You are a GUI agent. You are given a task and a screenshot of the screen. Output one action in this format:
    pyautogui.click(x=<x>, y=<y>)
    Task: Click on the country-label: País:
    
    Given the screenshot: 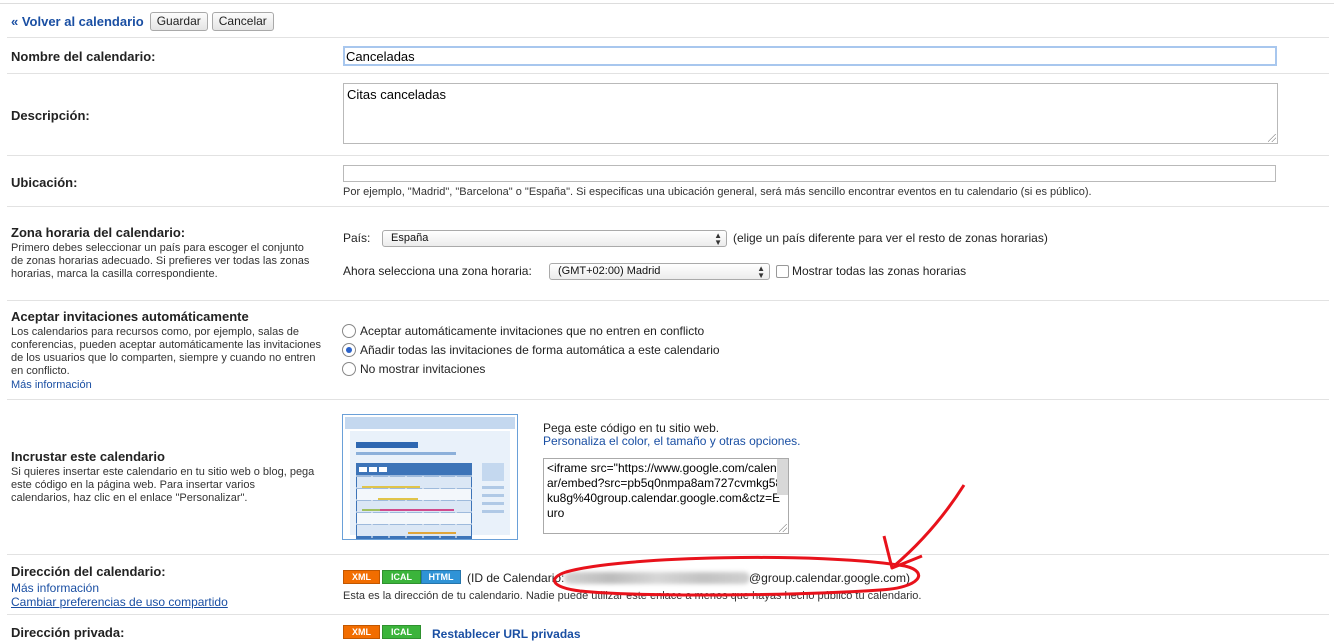 What is the action you would take?
    pyautogui.click(x=357, y=238)
    